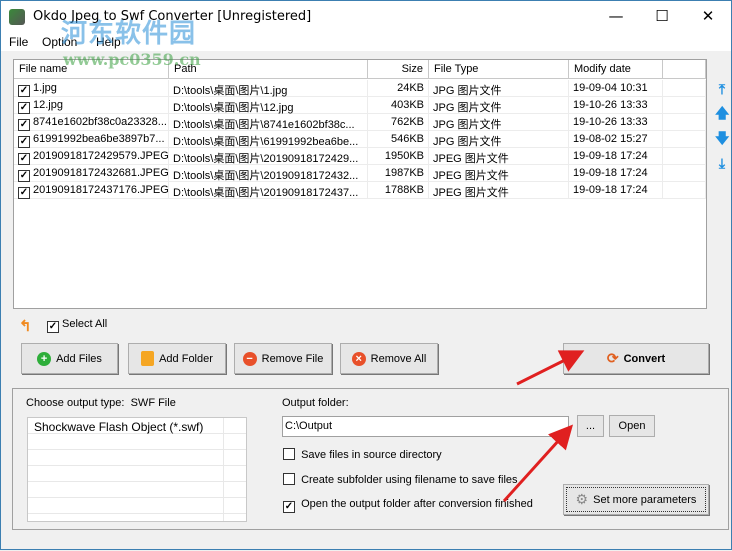 The image size is (732, 551). I want to click on cell-name: ✓ 20190918172432681.JPEG, so click(91, 173).